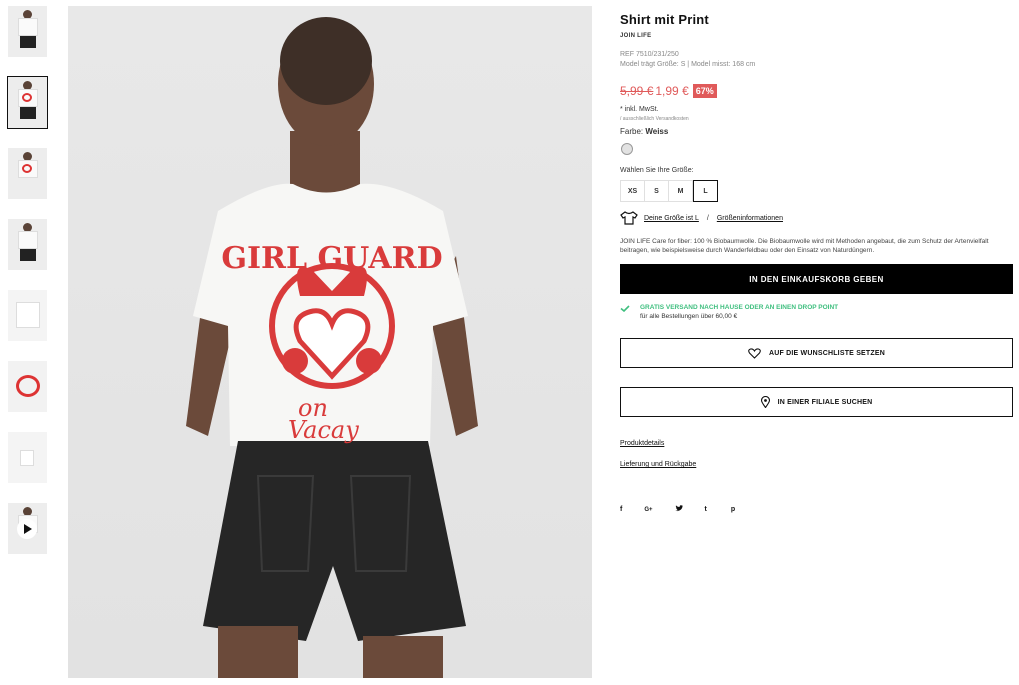 Image resolution: width=1019 pixels, height=685 pixels. I want to click on find-in-store-label: IN EINER FILIALE SUCHEN, so click(825, 402).